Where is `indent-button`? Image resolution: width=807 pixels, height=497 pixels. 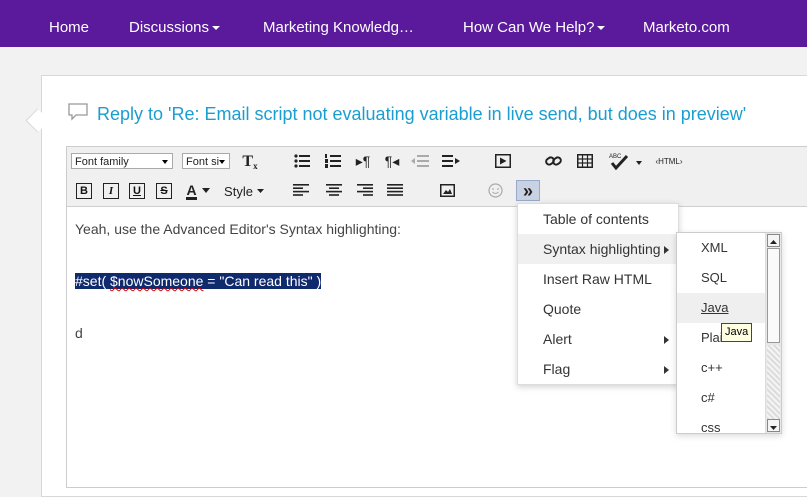
indent-button is located at coordinates (451, 161).